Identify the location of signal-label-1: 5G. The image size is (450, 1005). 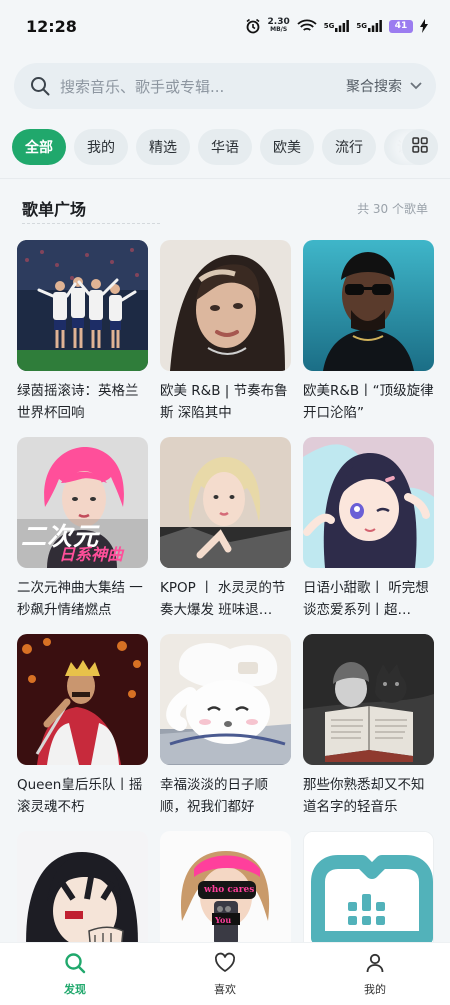
(329, 26).